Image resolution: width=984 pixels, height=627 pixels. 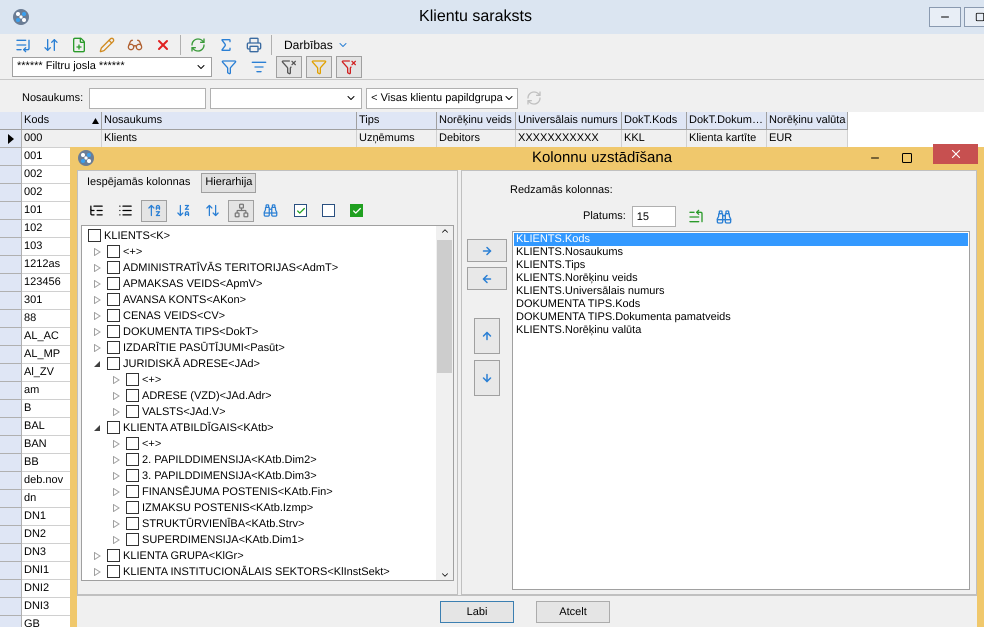 I want to click on sort-ascending-button, so click(x=154, y=211).